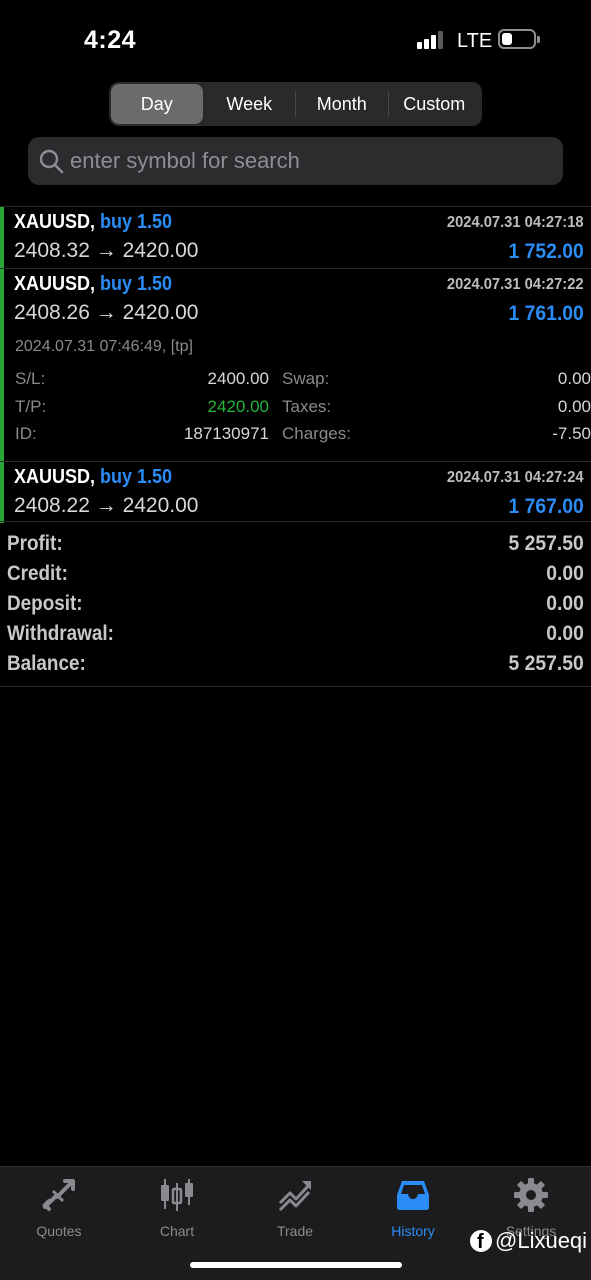  What do you see at coordinates (238, 378) in the screenshot?
I see `sl-value: 2400.00` at bounding box center [238, 378].